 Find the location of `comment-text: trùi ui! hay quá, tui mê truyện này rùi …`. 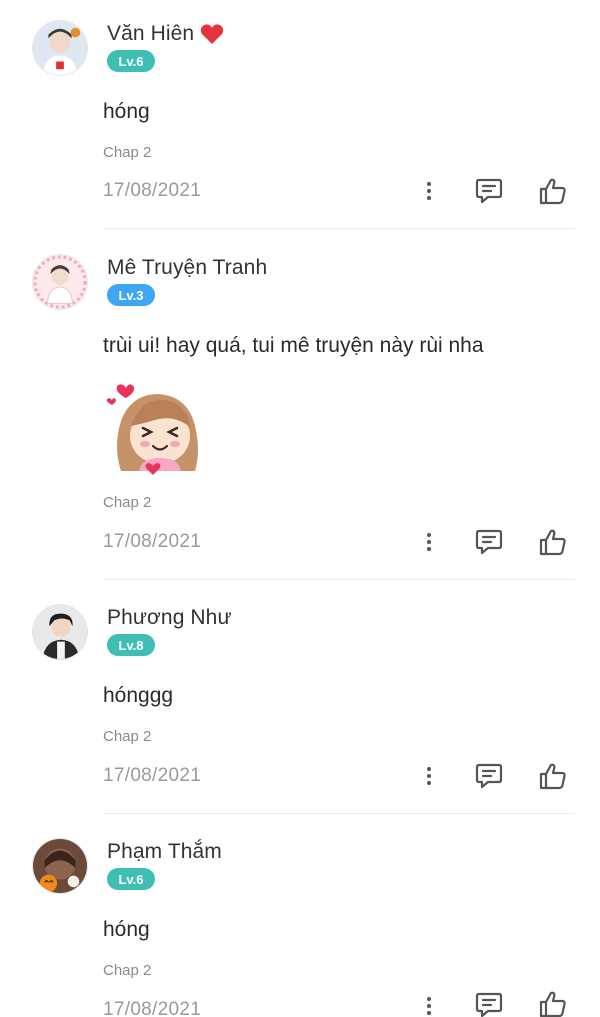

comment-text: trùi ui! hay quá, tui mê truyện này rùi … is located at coordinates (293, 345).